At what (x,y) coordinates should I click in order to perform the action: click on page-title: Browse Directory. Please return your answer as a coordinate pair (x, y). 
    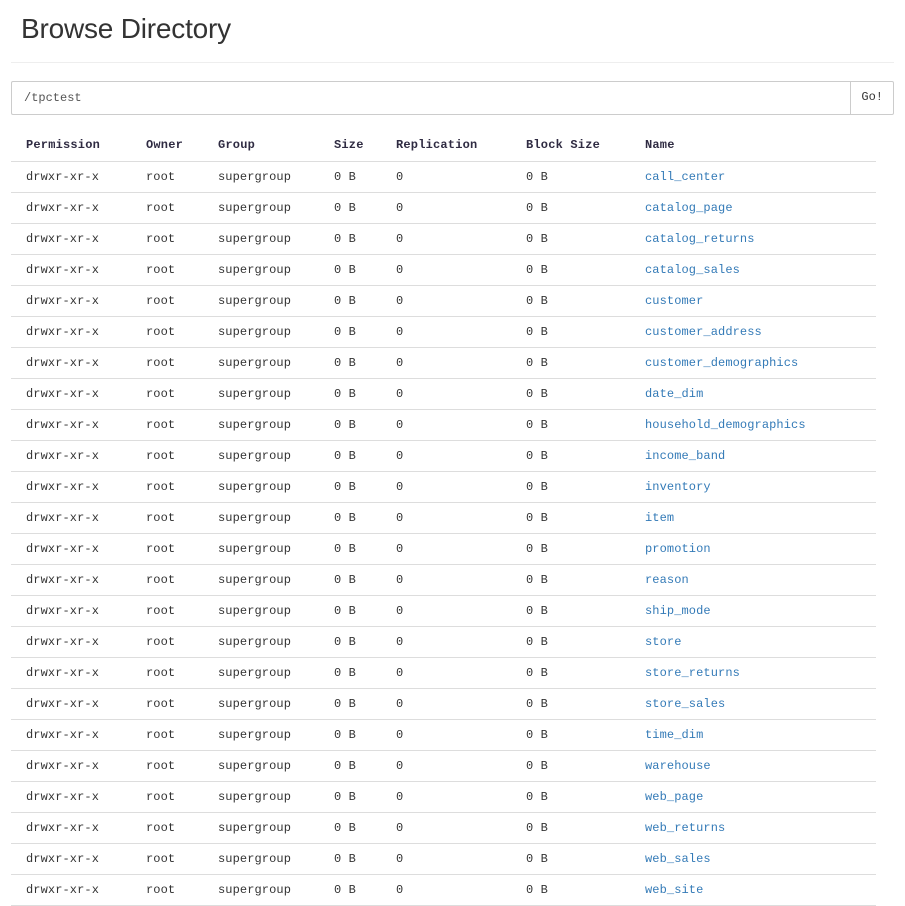
    Looking at the image, I should click on (126, 28).